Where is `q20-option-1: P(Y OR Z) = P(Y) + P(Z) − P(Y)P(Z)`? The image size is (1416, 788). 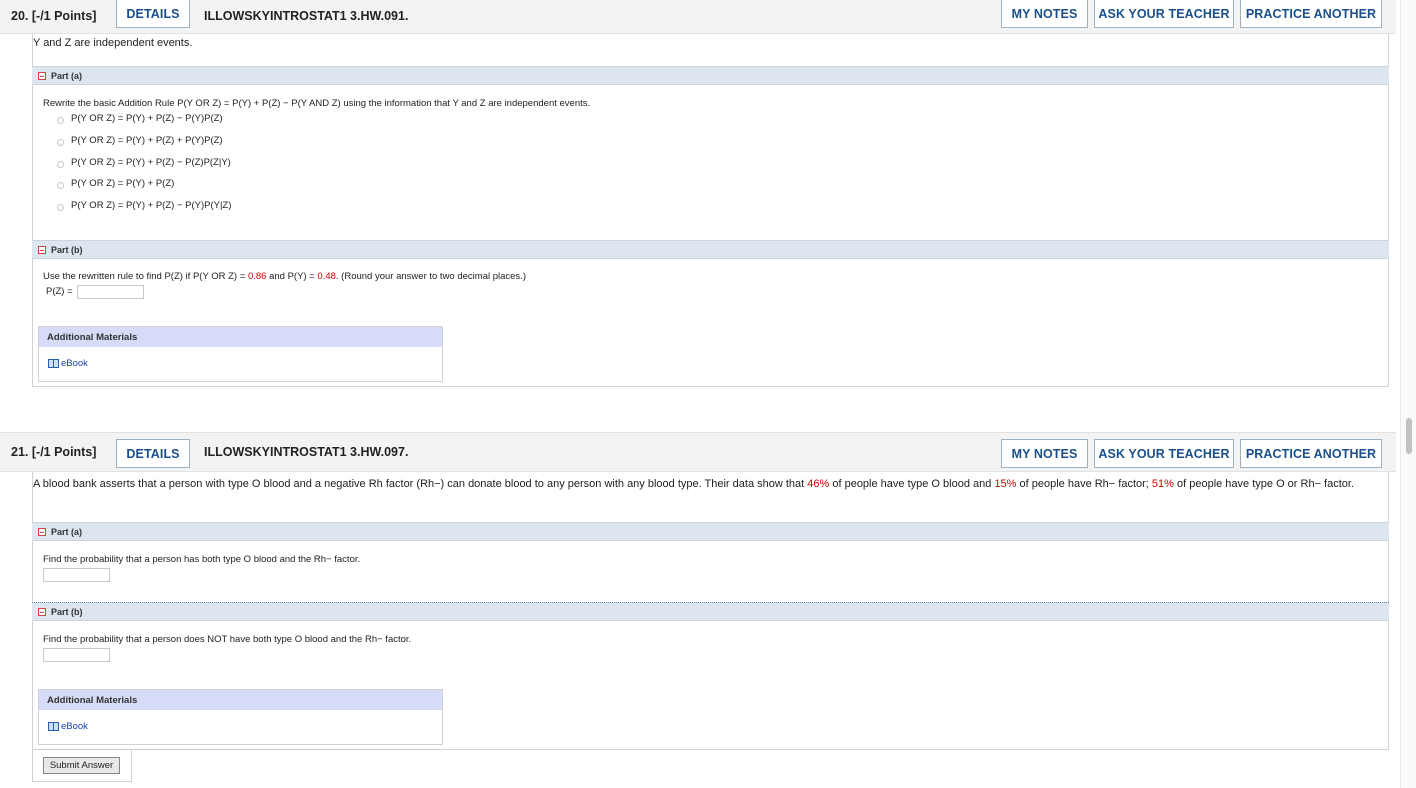
q20-option-1: P(Y OR Z) = P(Y) + P(Z) − P(Y)P(Z) is located at coordinates (140, 118).